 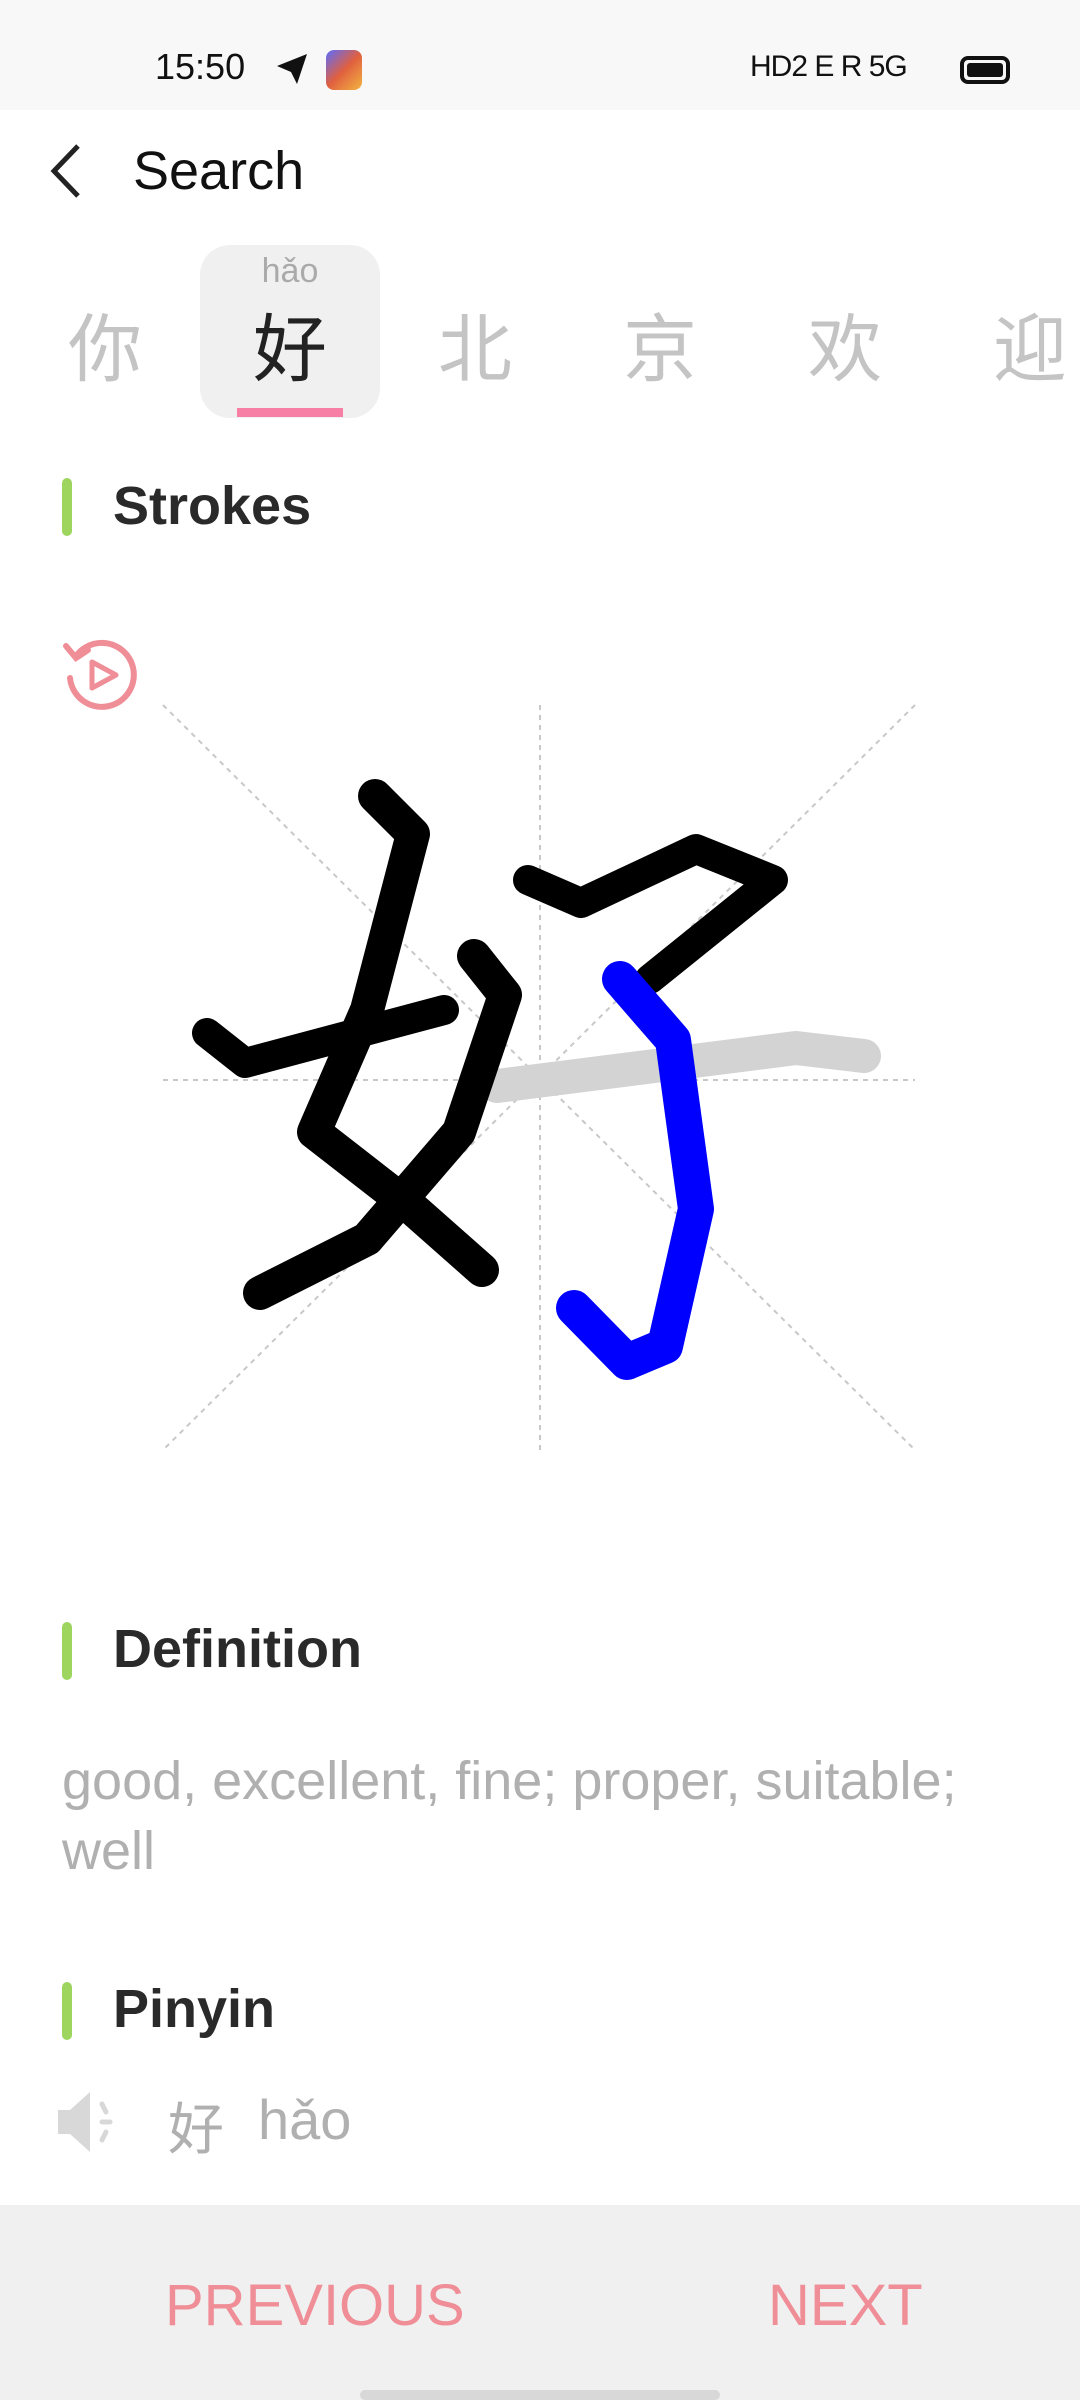 What do you see at coordinates (845, 2305) in the screenshot?
I see `next-button: NEXT` at bounding box center [845, 2305].